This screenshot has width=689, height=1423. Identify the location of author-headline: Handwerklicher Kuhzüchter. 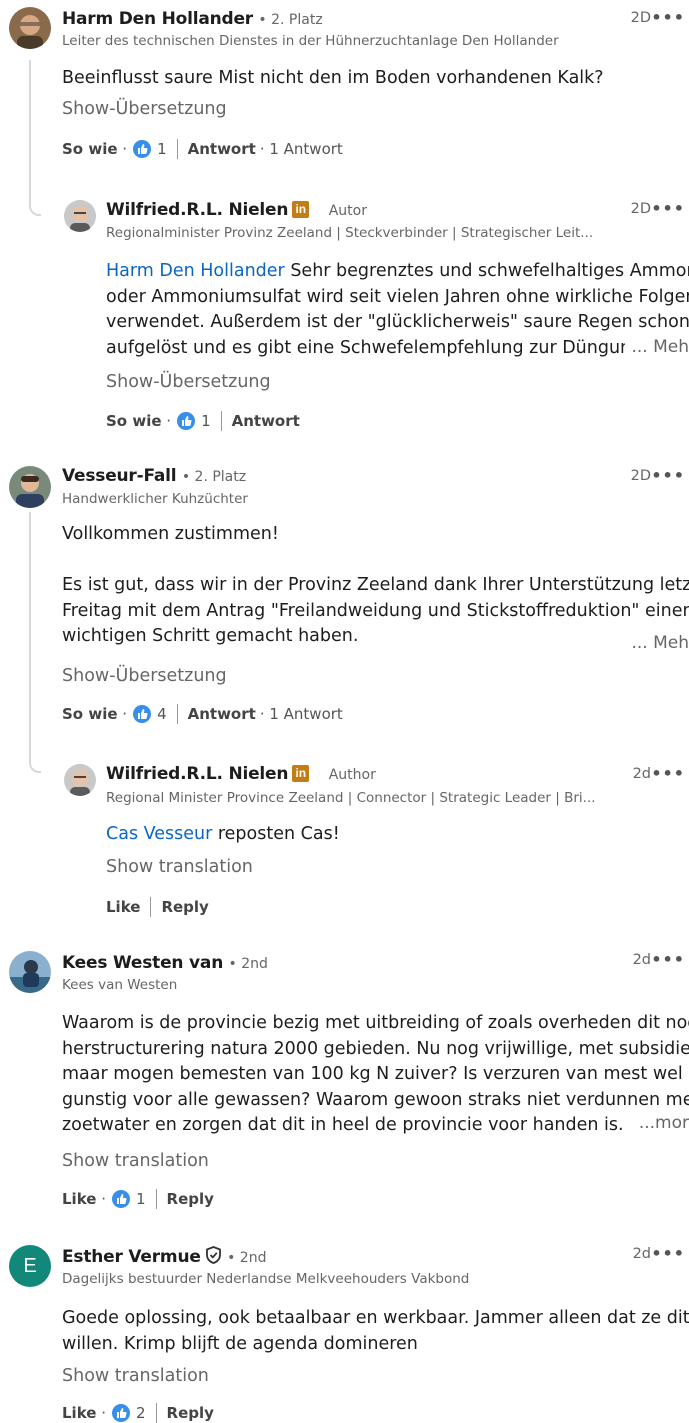
(155, 499).